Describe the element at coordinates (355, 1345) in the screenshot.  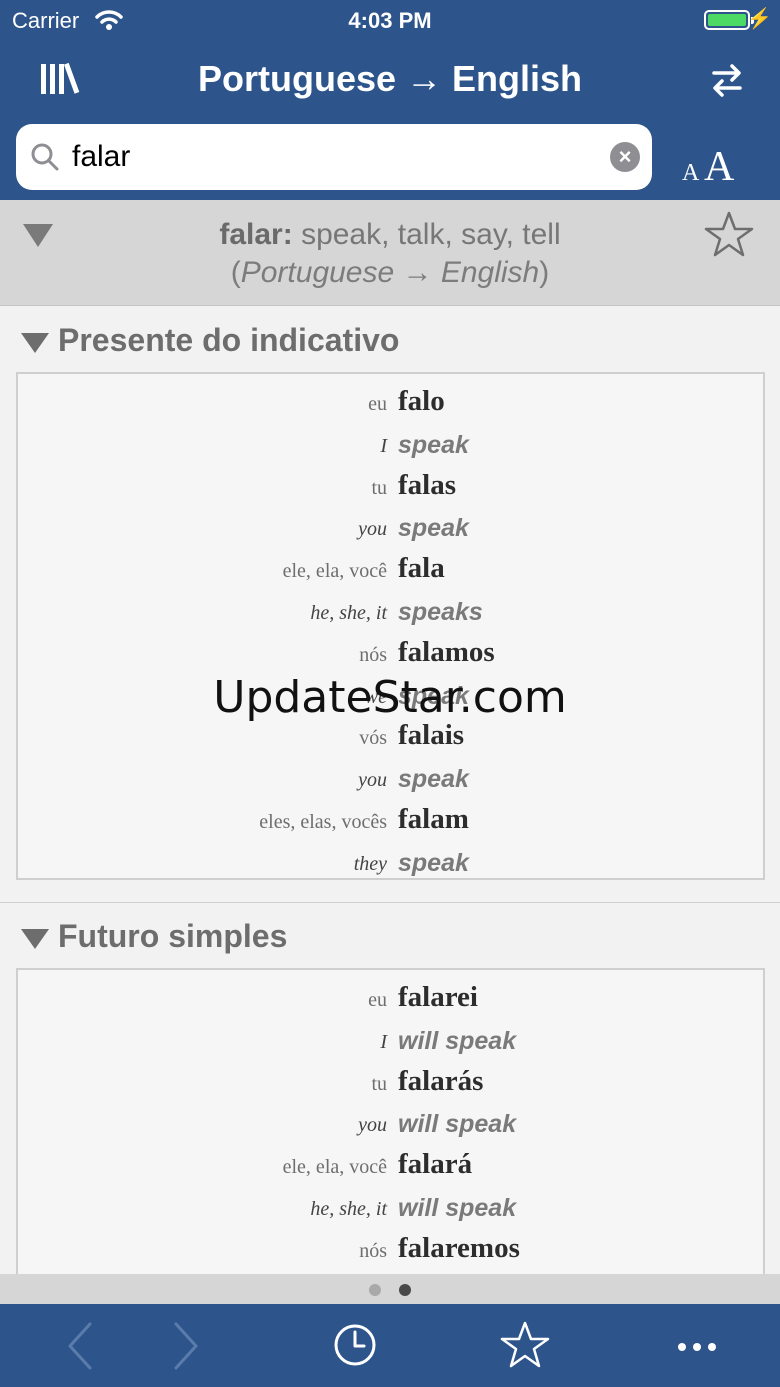
I see `history-clock-icon` at that location.